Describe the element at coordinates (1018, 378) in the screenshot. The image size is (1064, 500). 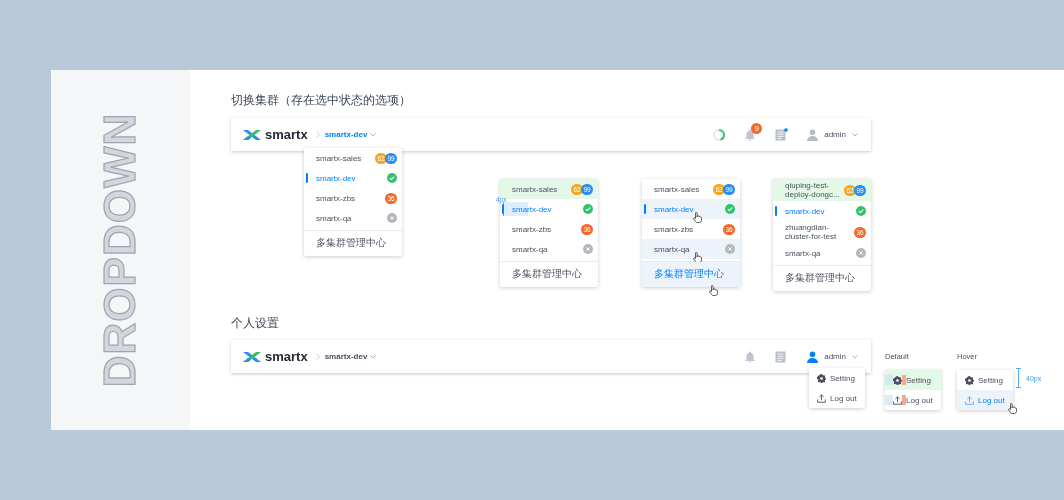
I see `dimension-line` at that location.